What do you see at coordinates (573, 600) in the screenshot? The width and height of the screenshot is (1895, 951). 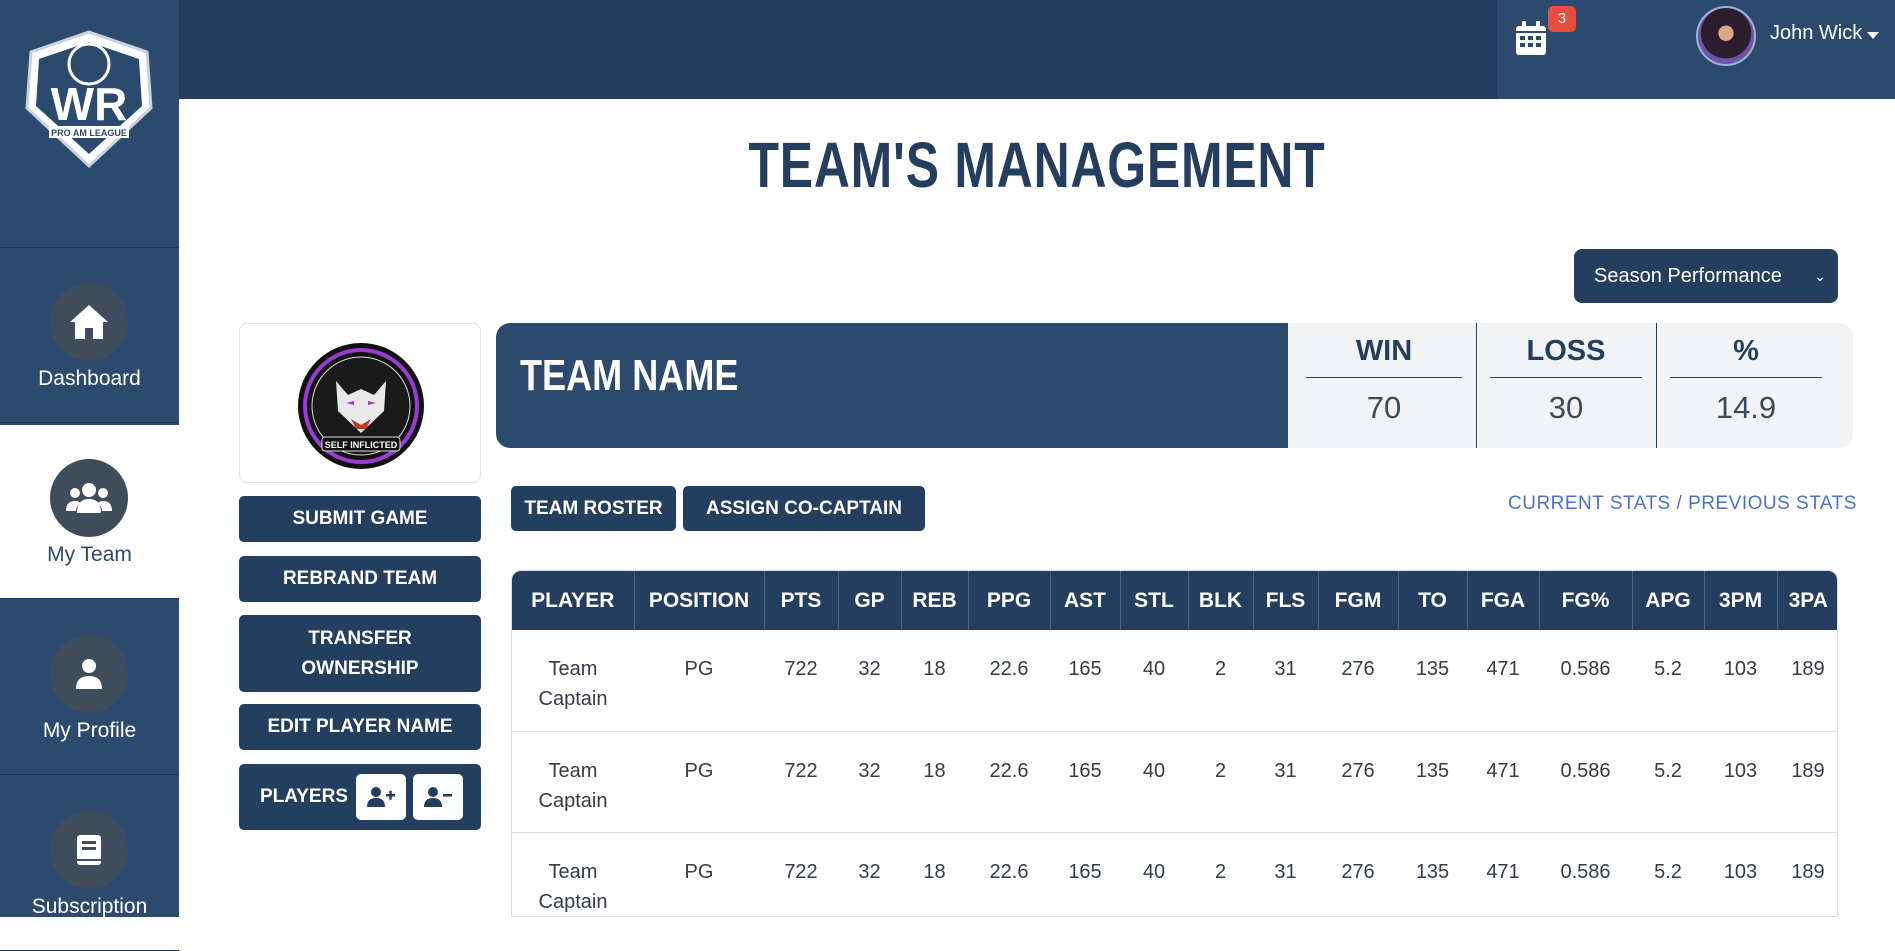 I see `column-header: PLAYER` at bounding box center [573, 600].